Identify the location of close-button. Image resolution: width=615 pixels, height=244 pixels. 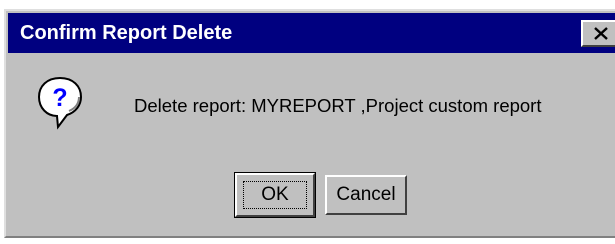
(598, 33).